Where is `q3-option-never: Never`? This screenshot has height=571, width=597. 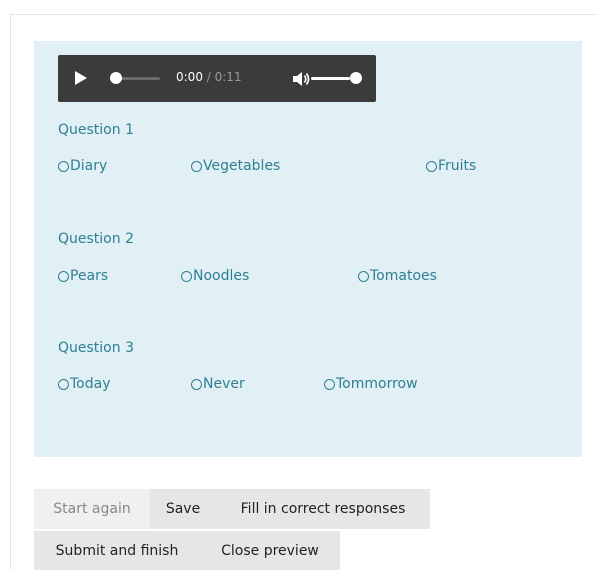 q3-option-never: Never is located at coordinates (218, 384).